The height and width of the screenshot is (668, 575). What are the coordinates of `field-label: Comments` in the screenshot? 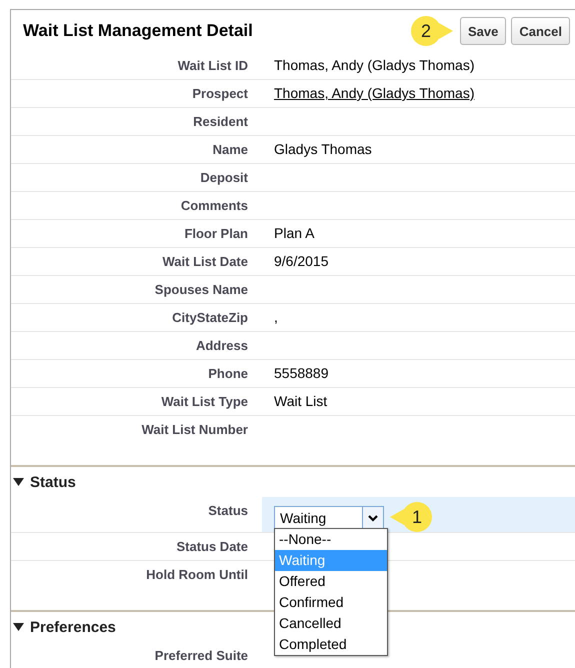 It's located at (214, 206).